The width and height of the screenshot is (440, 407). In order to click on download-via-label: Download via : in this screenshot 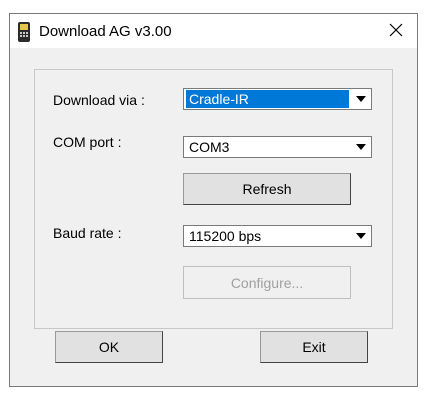, I will do `click(99, 100)`.